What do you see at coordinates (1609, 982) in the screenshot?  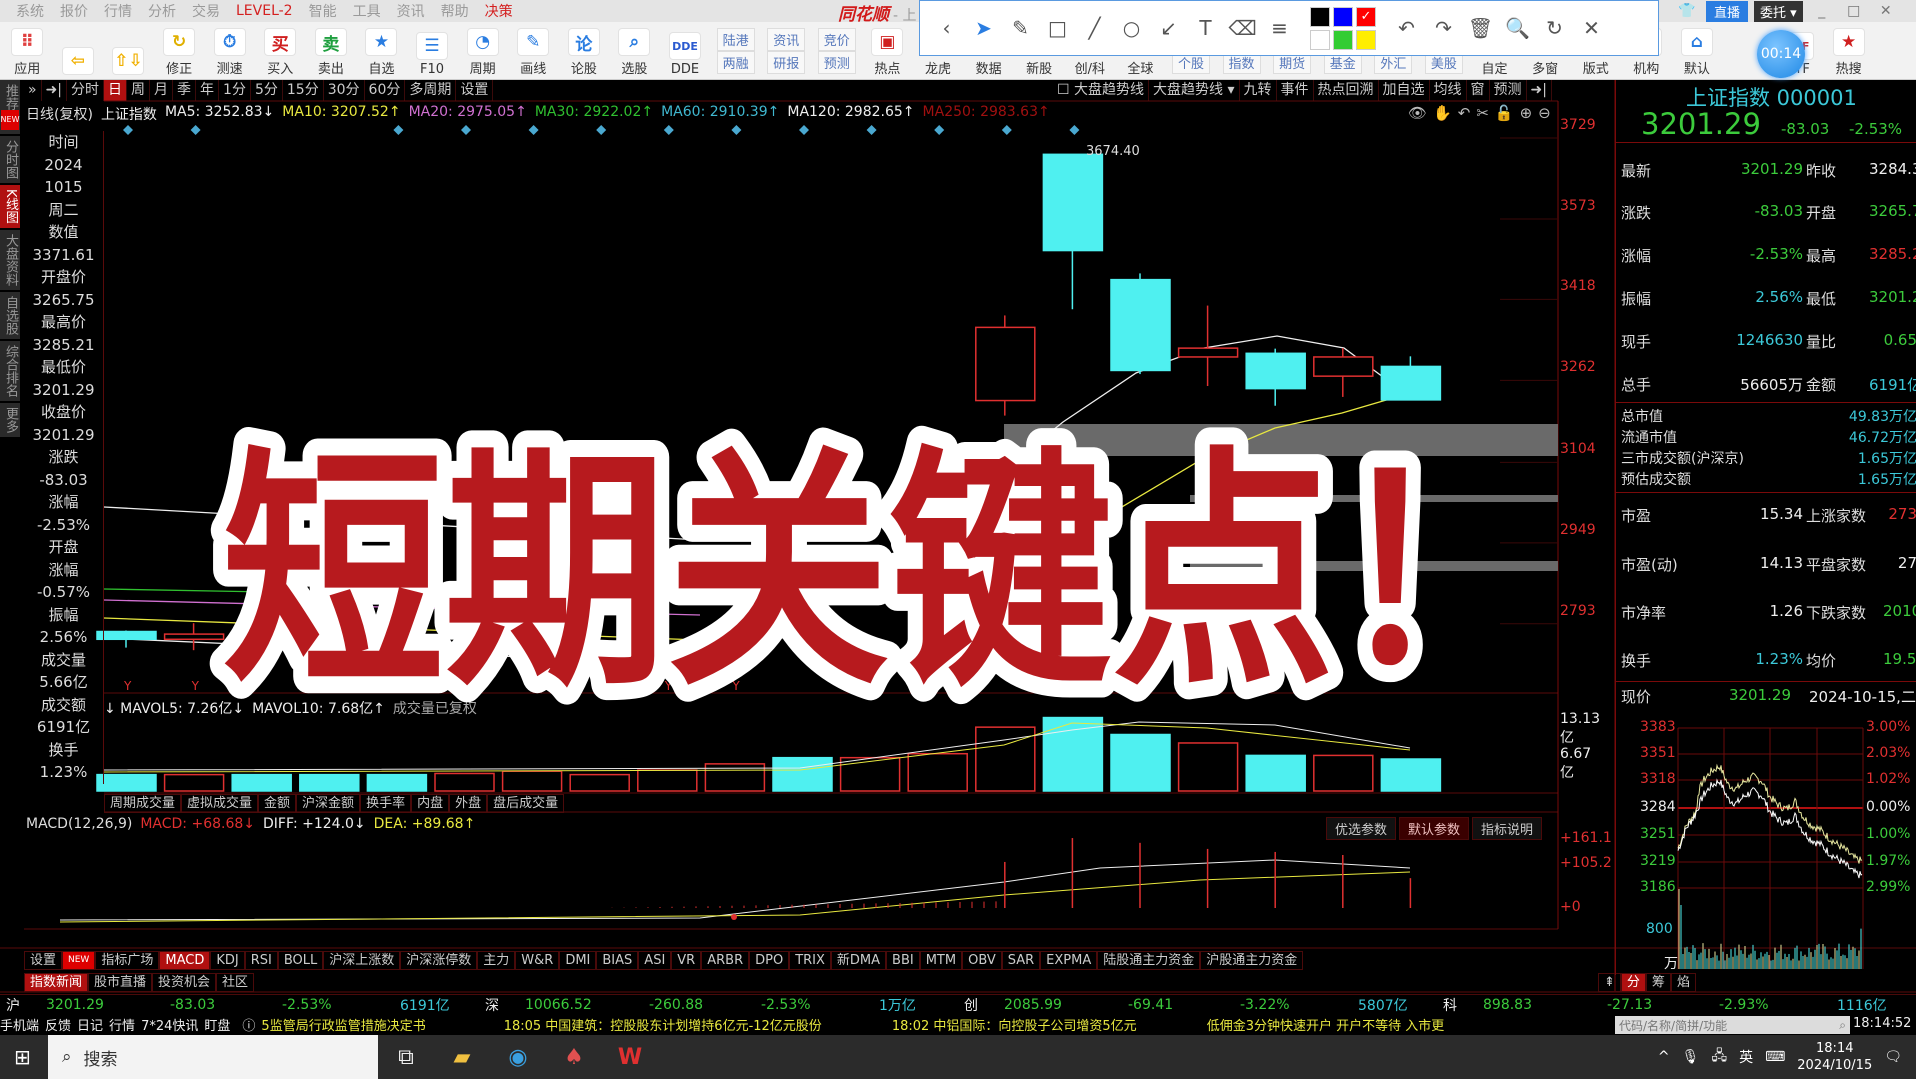 I see `side-tab: ⇞` at bounding box center [1609, 982].